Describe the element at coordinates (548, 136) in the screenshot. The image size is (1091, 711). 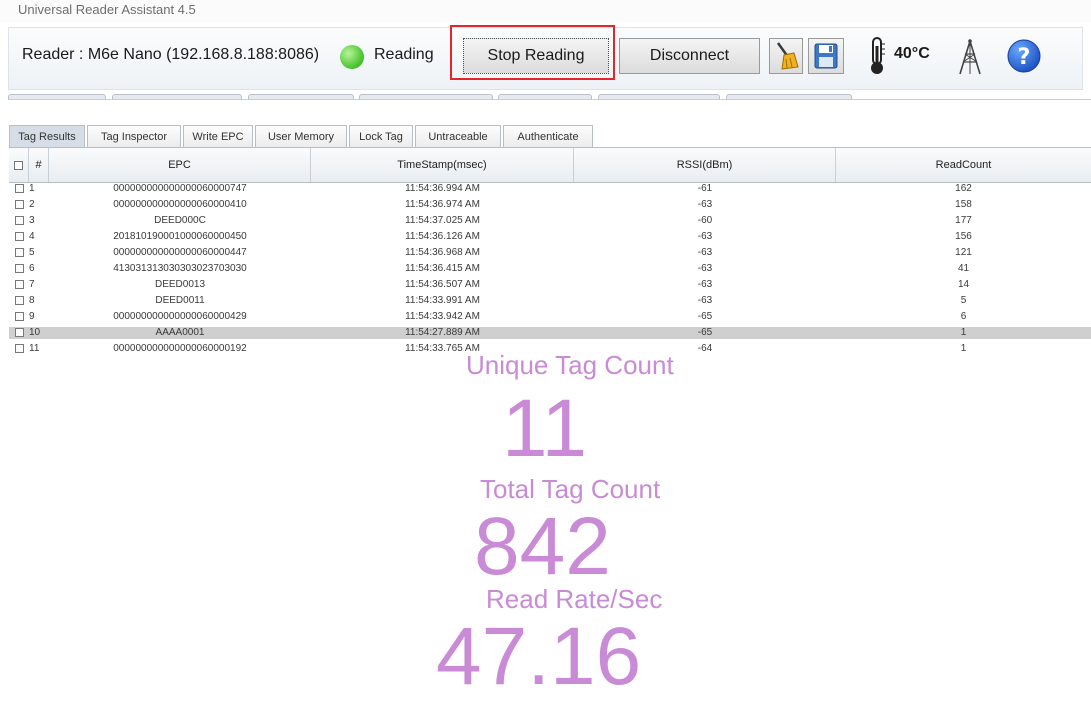
I see `tab-authenticate: Authenticate` at that location.